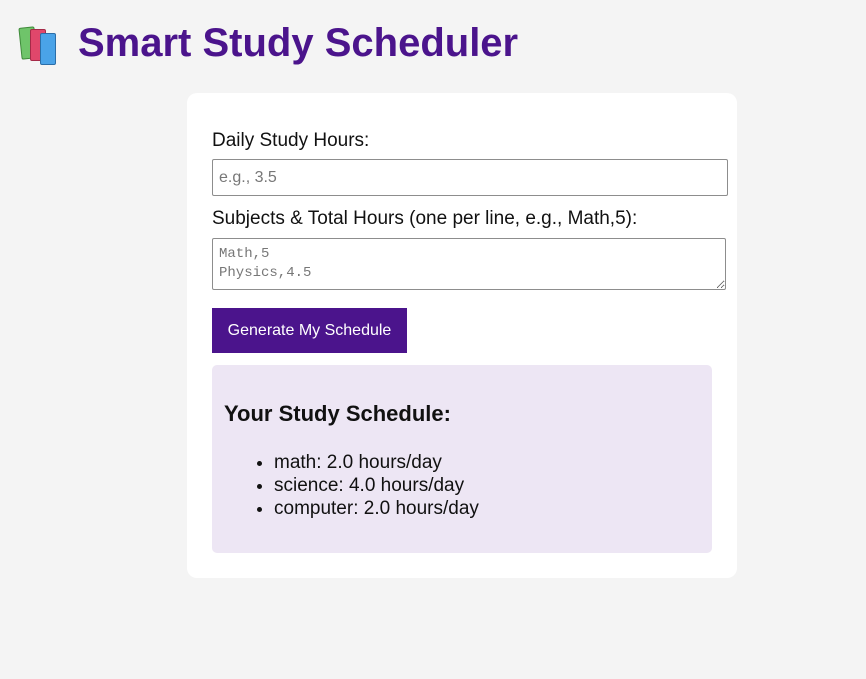 The image size is (866, 679). I want to click on daily-hours-input, so click(470, 177).